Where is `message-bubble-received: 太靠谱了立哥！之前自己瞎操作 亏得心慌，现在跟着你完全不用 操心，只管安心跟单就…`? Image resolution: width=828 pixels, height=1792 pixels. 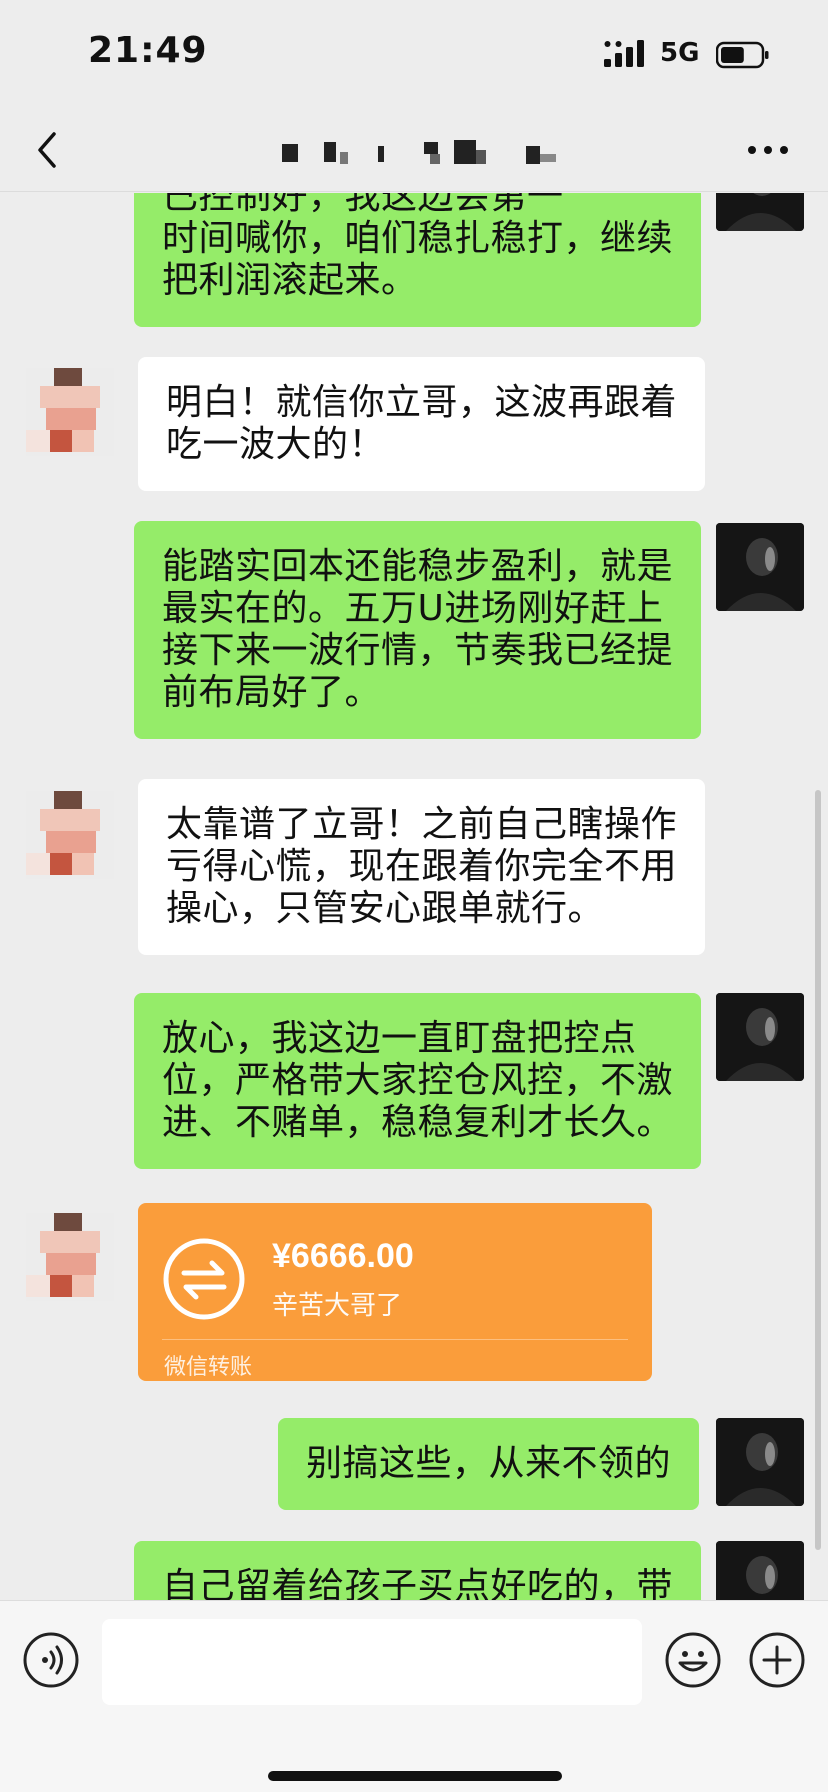 message-bubble-received: 太靠谱了立哥！之前自己瞎操作 亏得心慌，现在跟着你完全不用 操心，只管安心跟单就… is located at coordinates (422, 867).